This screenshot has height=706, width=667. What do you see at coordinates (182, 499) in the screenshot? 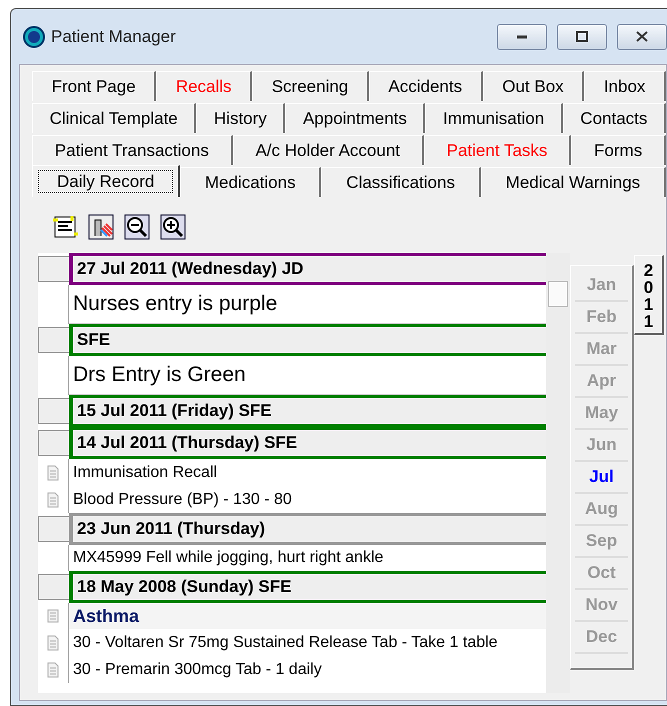
I see `record-entry: Blood Pressure (BP) - 130 - 80` at bounding box center [182, 499].